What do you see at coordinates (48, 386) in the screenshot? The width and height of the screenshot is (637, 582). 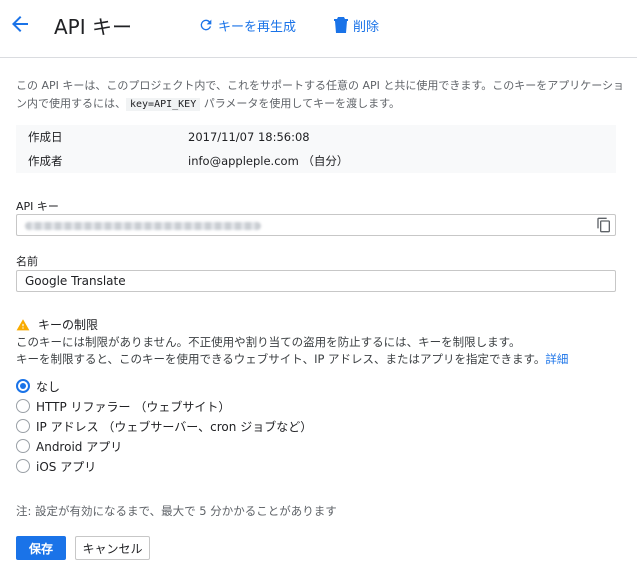 I see `radio-label: なし` at bounding box center [48, 386].